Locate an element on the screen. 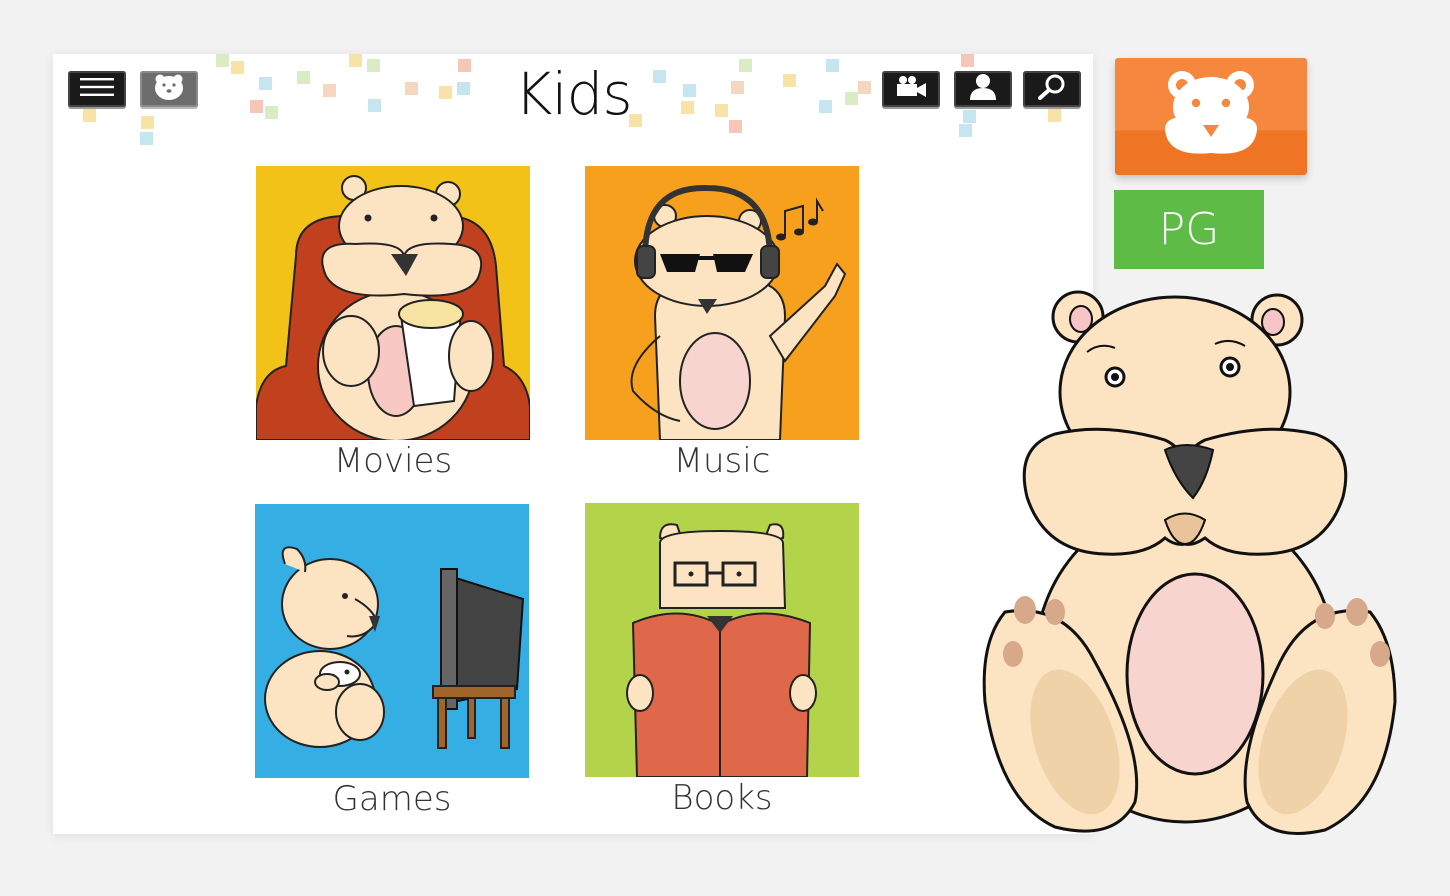  app-logo-badge is located at coordinates (1211, 116).